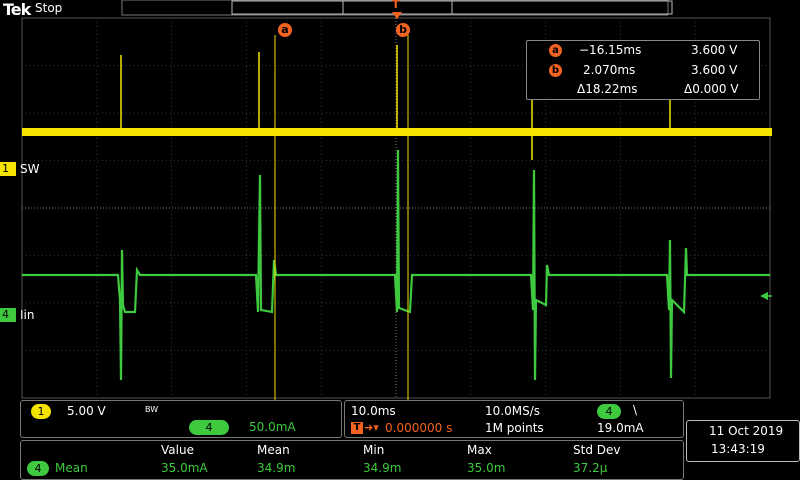 The width and height of the screenshot is (800, 480). What do you see at coordinates (397, 132) in the screenshot?
I see `ch1-waveform` at bounding box center [397, 132].